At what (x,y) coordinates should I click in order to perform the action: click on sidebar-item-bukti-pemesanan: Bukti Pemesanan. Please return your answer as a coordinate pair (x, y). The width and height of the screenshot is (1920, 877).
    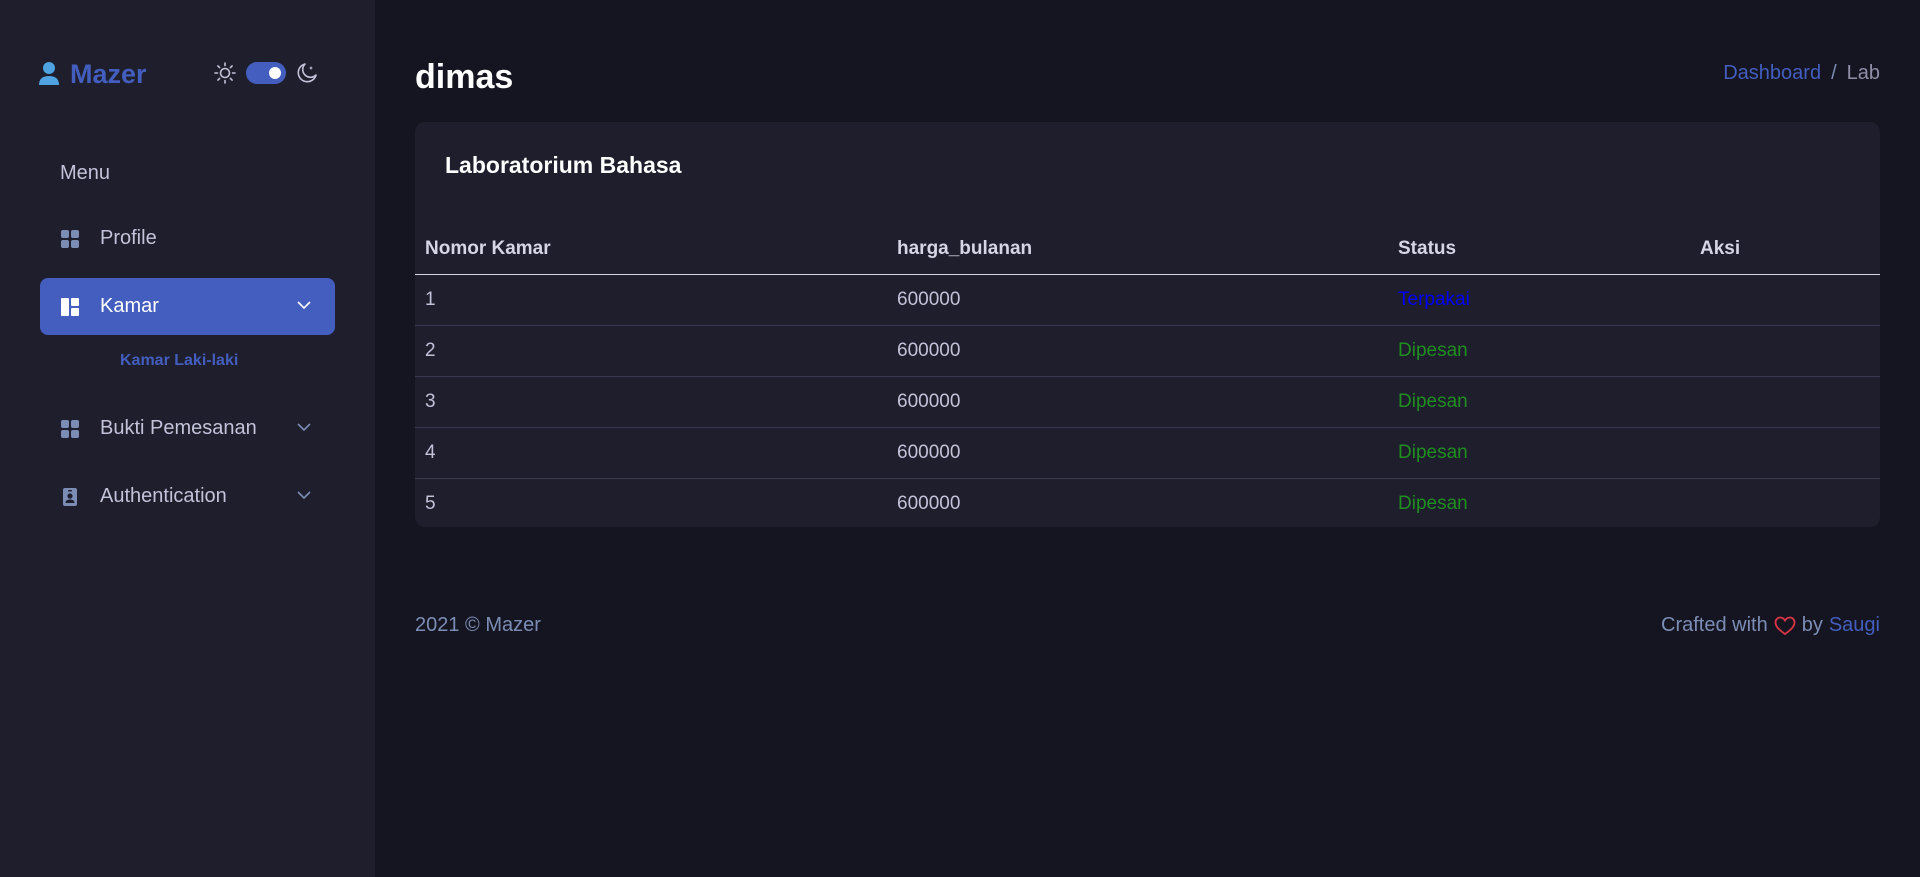
    Looking at the image, I should click on (187, 428).